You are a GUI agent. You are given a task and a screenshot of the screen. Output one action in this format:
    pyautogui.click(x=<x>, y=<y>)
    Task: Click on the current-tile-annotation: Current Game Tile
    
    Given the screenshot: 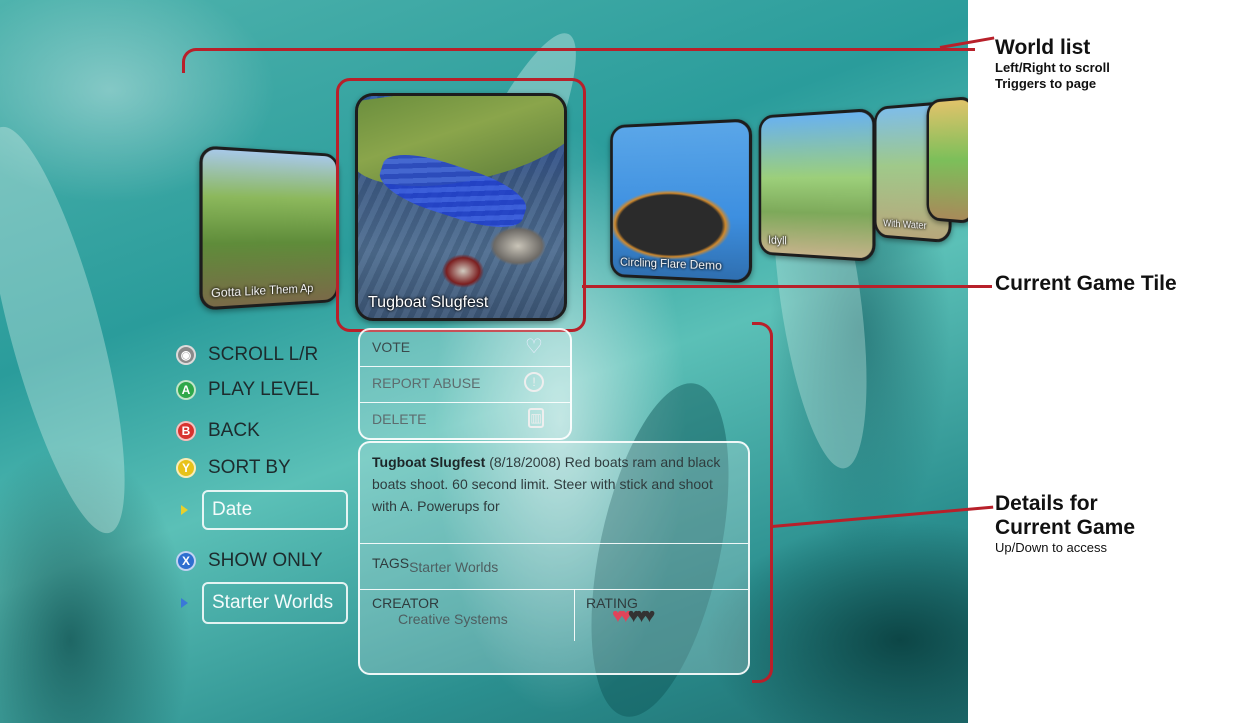 What is the action you would take?
    pyautogui.click(x=1086, y=284)
    